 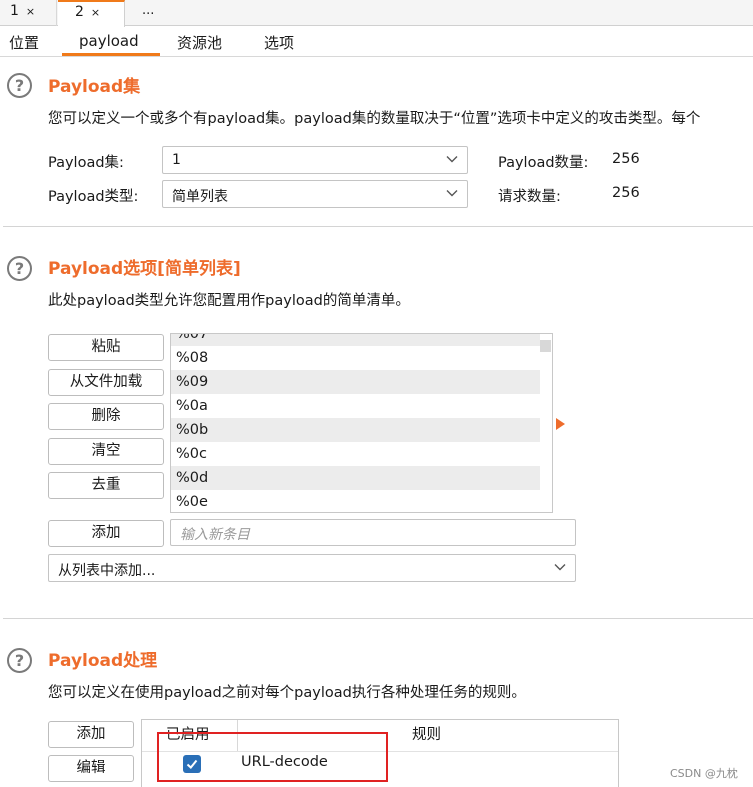 I want to click on payload-type-select: 简单列表, so click(x=315, y=194).